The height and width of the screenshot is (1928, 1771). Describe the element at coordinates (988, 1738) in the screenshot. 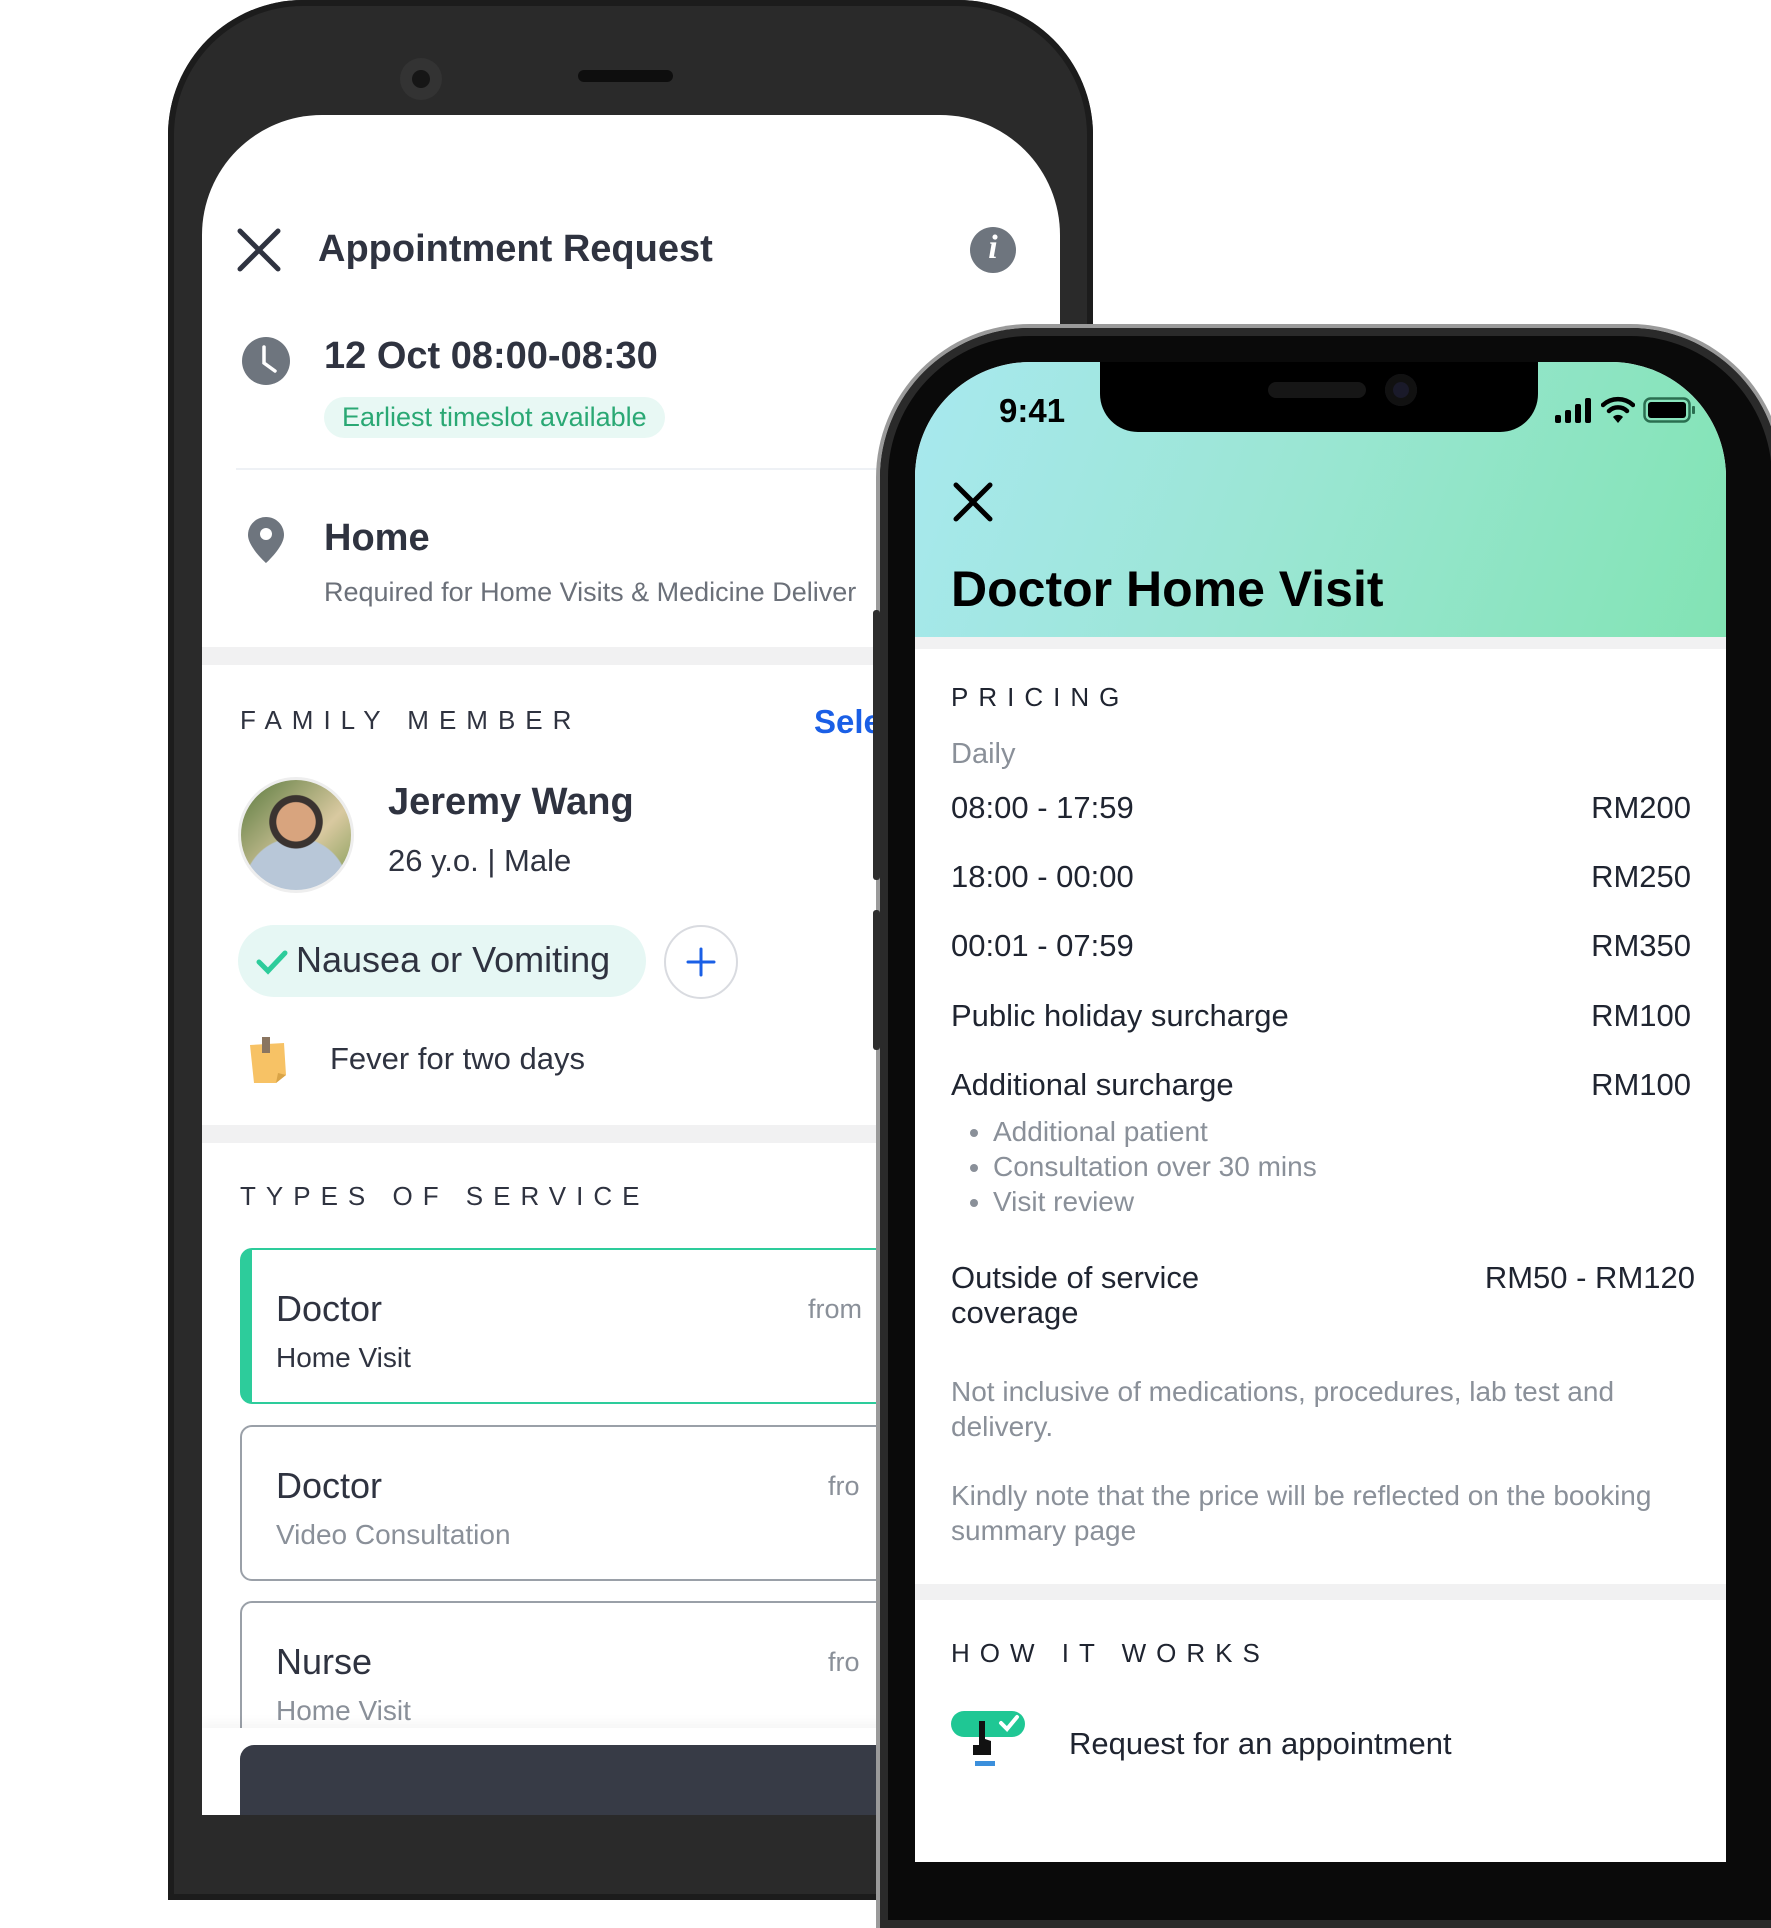

I see `tap-check-icon` at that location.